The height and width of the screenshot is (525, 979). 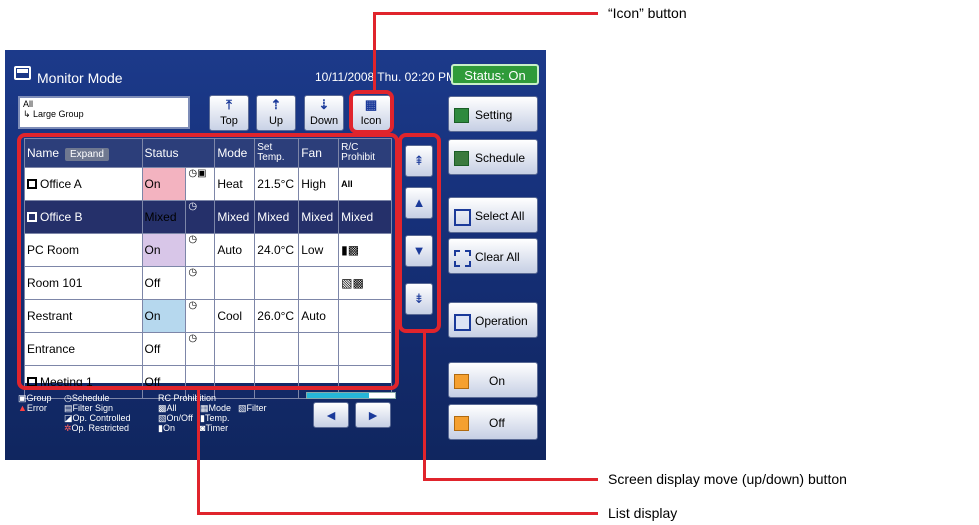 What do you see at coordinates (419, 233) in the screenshot?
I see `scroll-buttons-highlight` at bounding box center [419, 233].